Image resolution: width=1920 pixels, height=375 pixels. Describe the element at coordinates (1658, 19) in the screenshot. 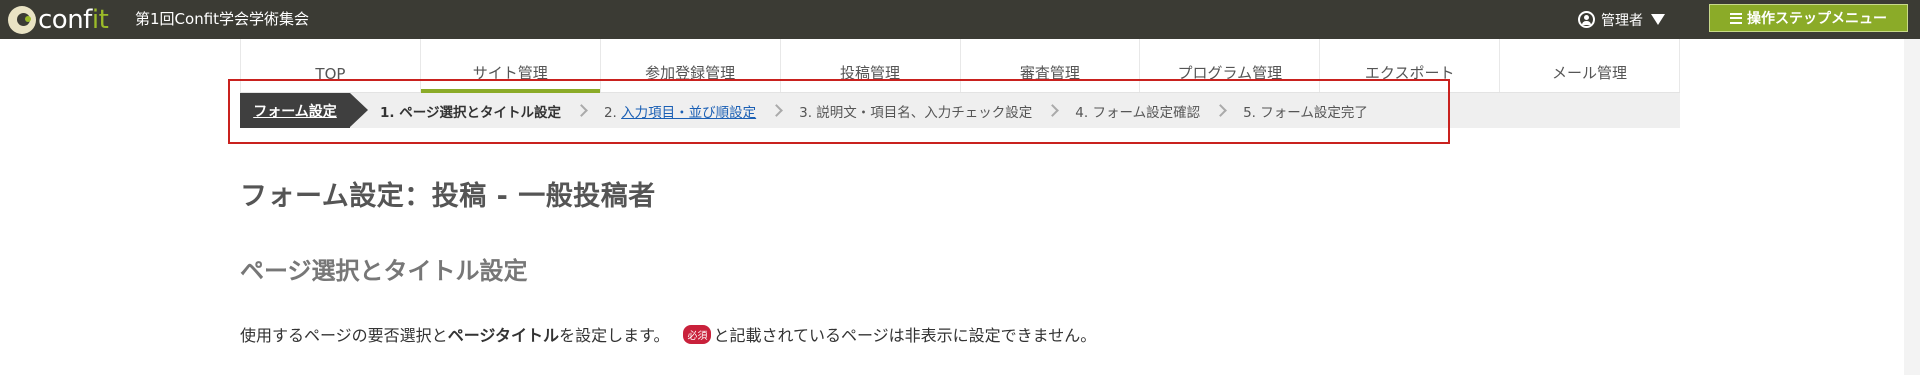

I see `caret-down-icon` at that location.